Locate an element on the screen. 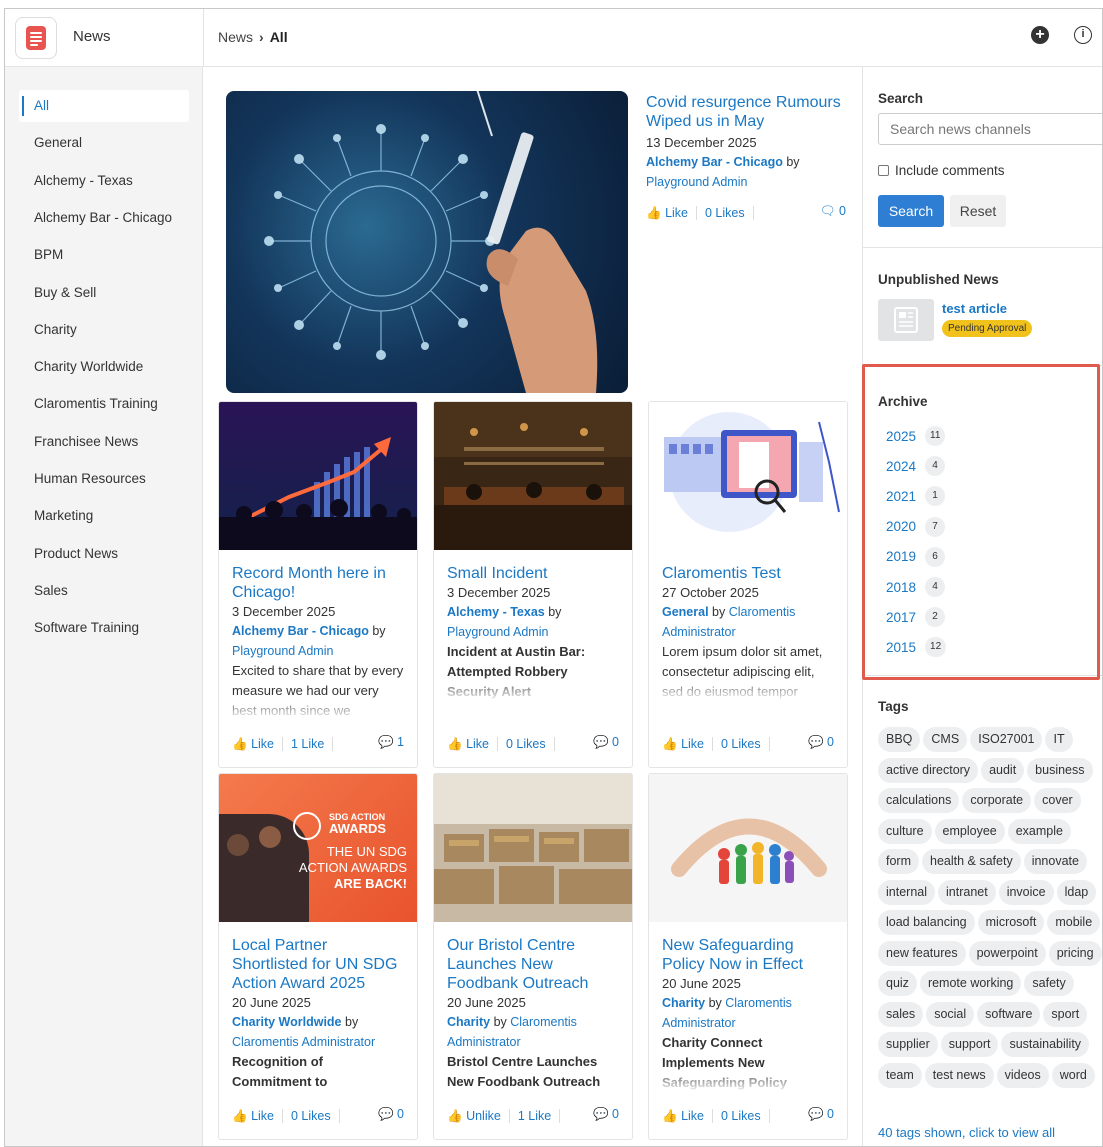 This screenshot has height=1147, width=1103. tag-employee: employee is located at coordinates (969, 831).